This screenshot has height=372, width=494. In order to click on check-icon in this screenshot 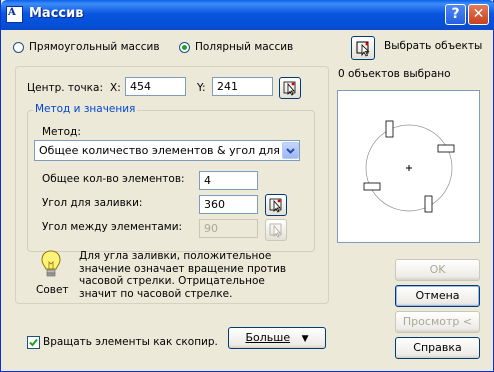, I will do `click(33, 342)`.